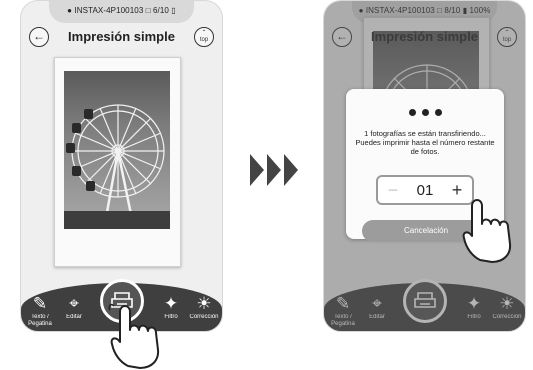  What do you see at coordinates (160, 10) in the screenshot?
I see `photo-count: 6/10` at bounding box center [160, 10].